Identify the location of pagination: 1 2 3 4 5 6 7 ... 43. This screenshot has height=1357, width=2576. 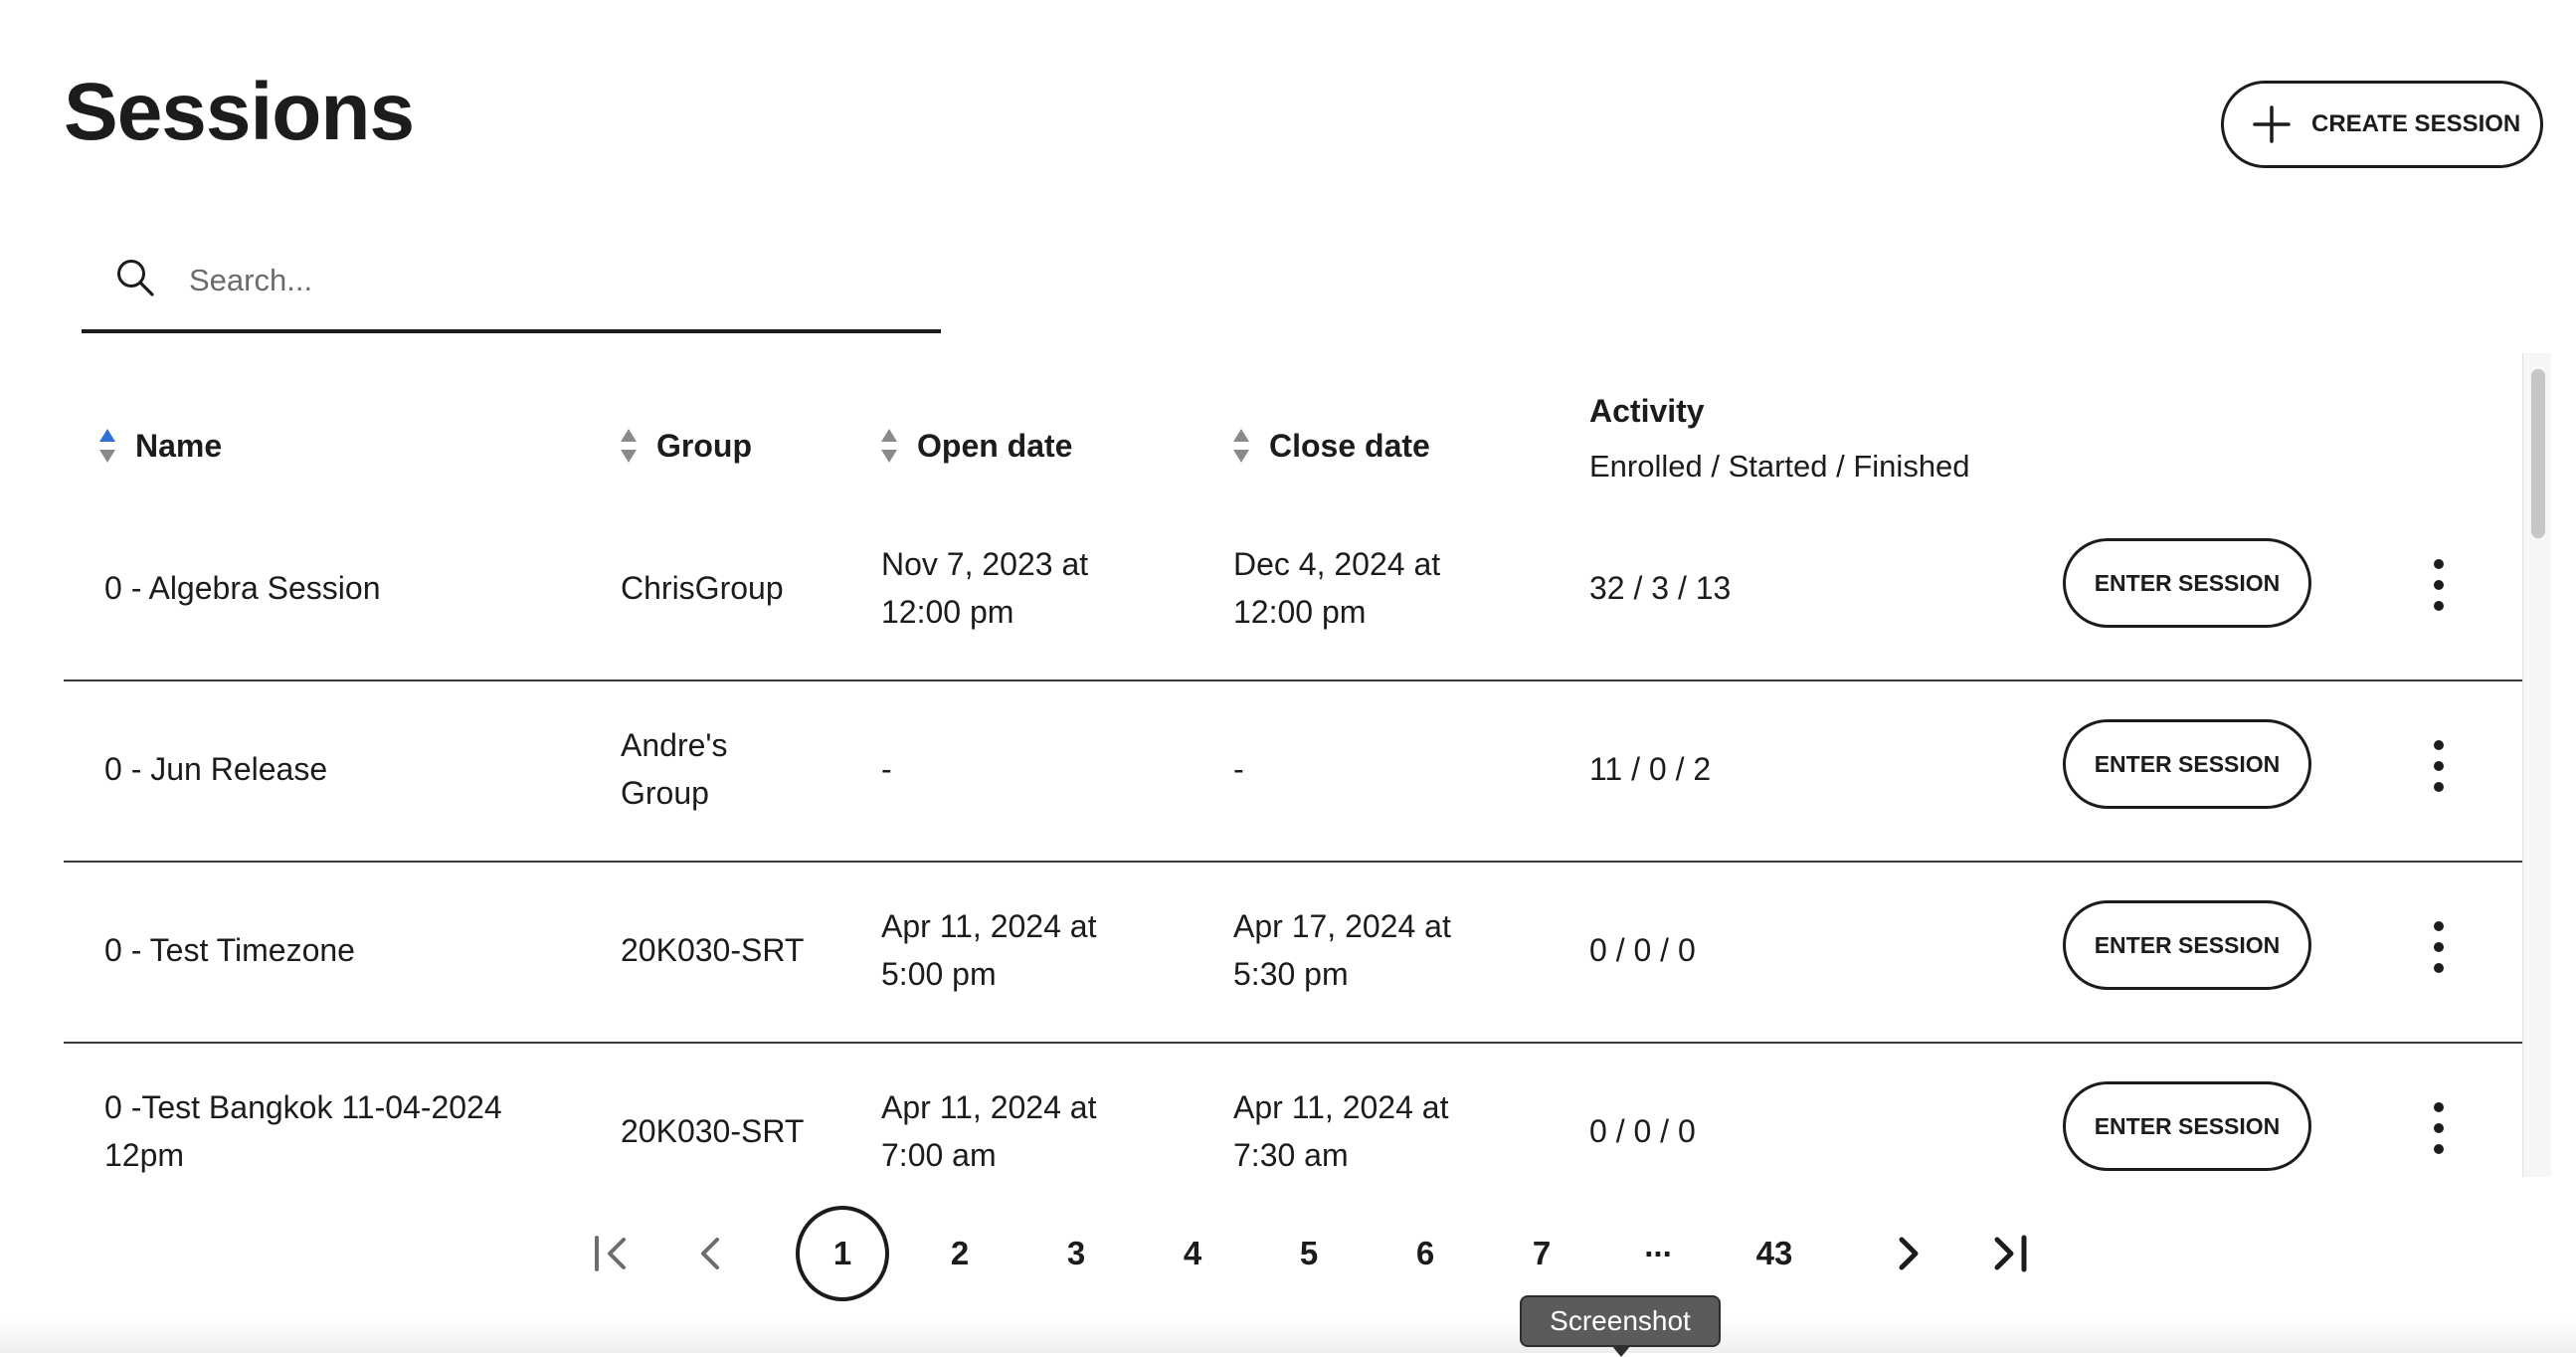
(1288, 1255).